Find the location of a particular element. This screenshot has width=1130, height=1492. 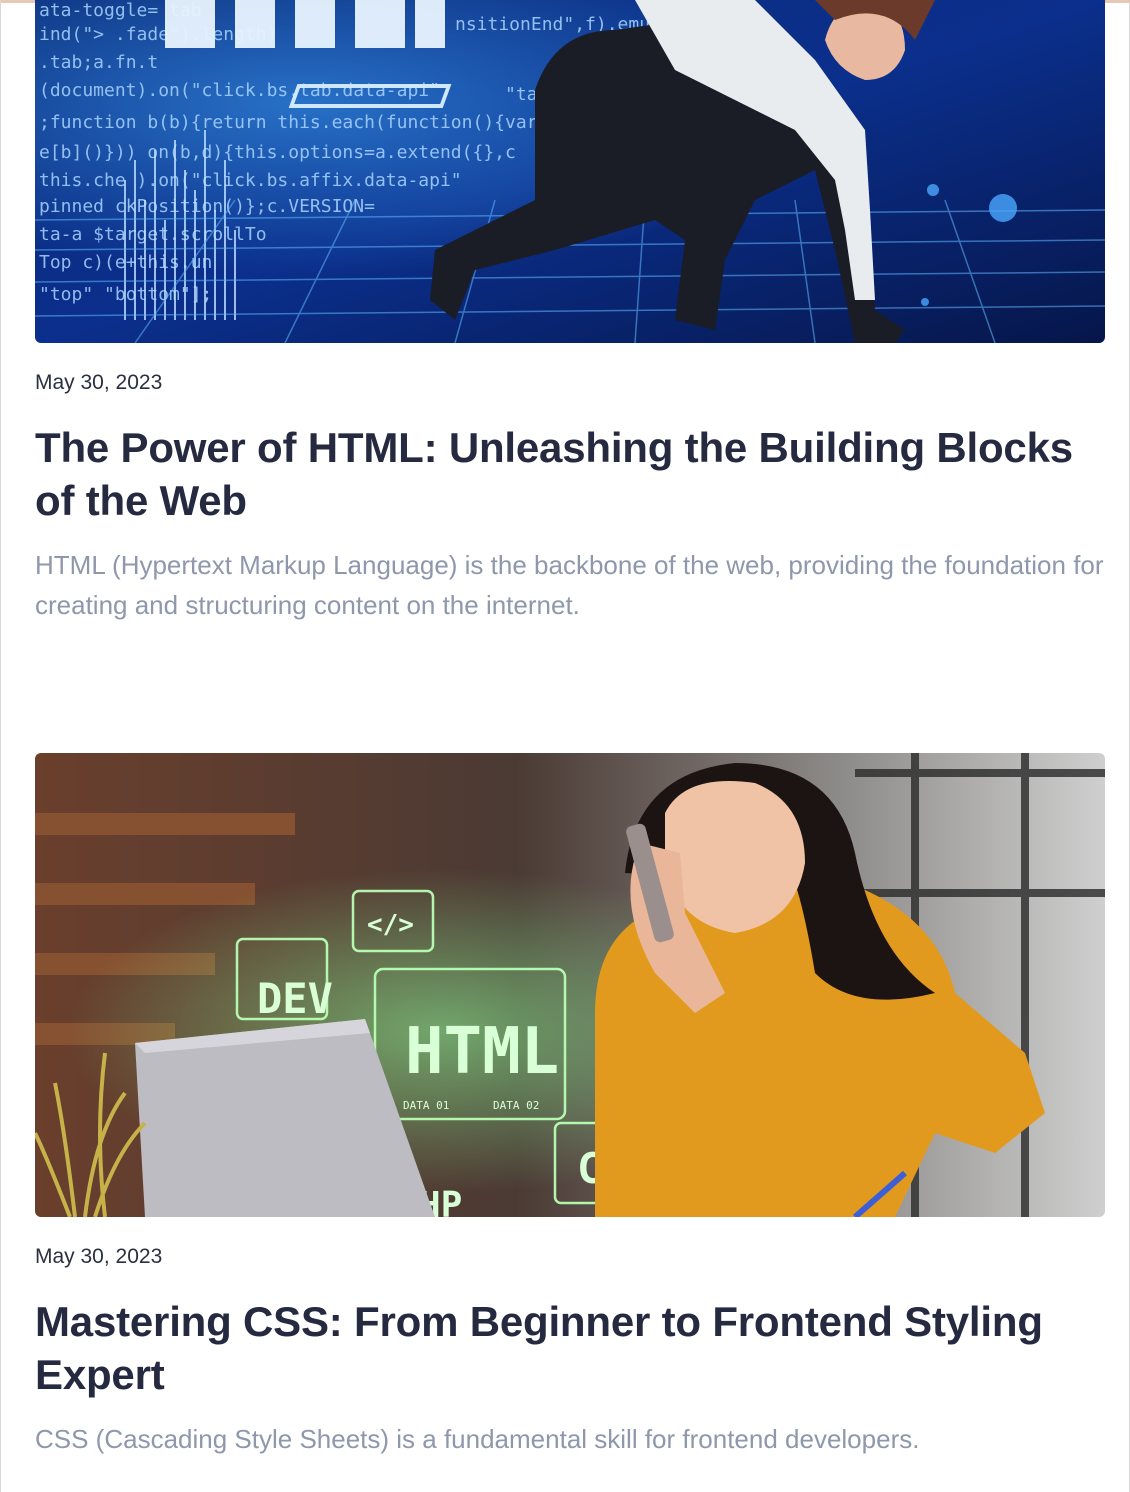

svg-text: HTML is located at coordinates (482, 1052).